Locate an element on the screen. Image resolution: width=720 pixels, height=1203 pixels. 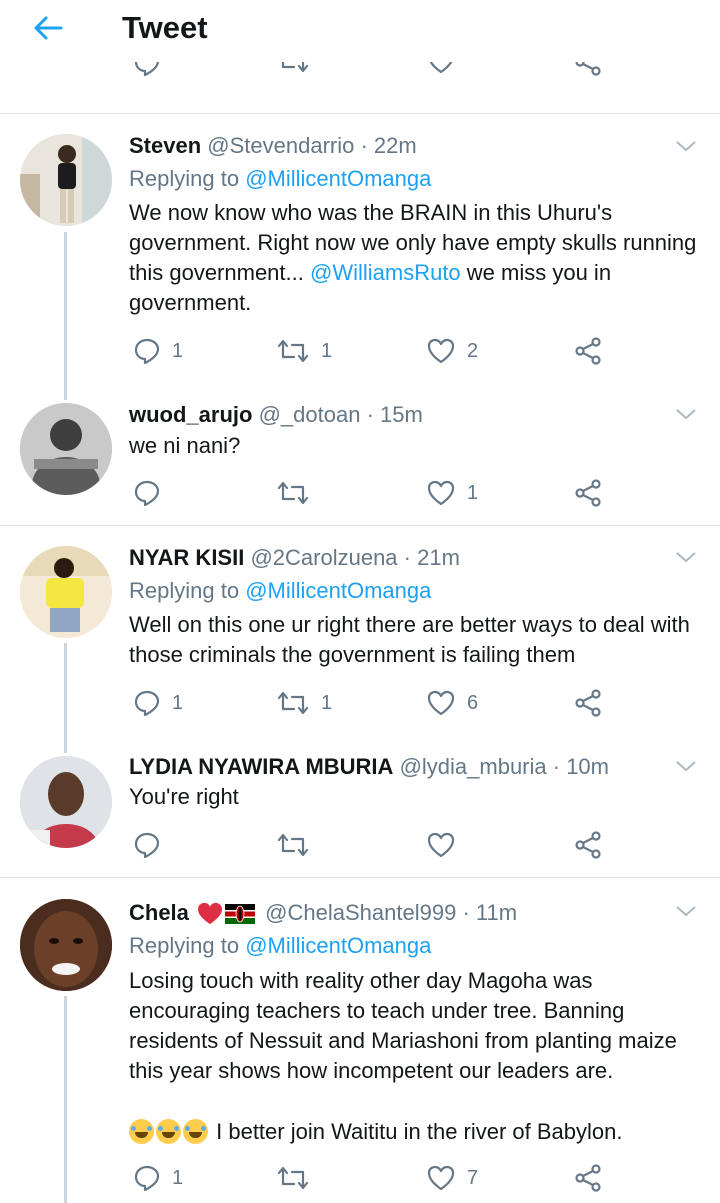
top-bar: Tweet is located at coordinates (360, 29).